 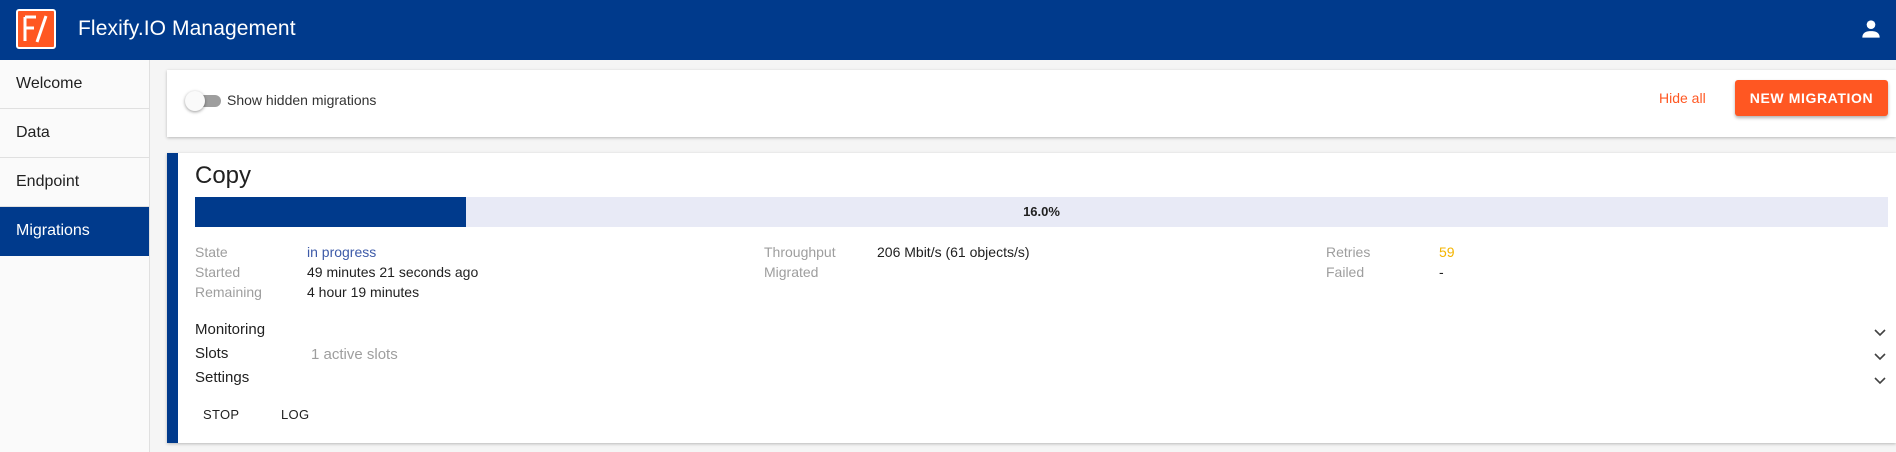 I want to click on sidebar-item-welcome: Welcome, so click(x=74, y=84).